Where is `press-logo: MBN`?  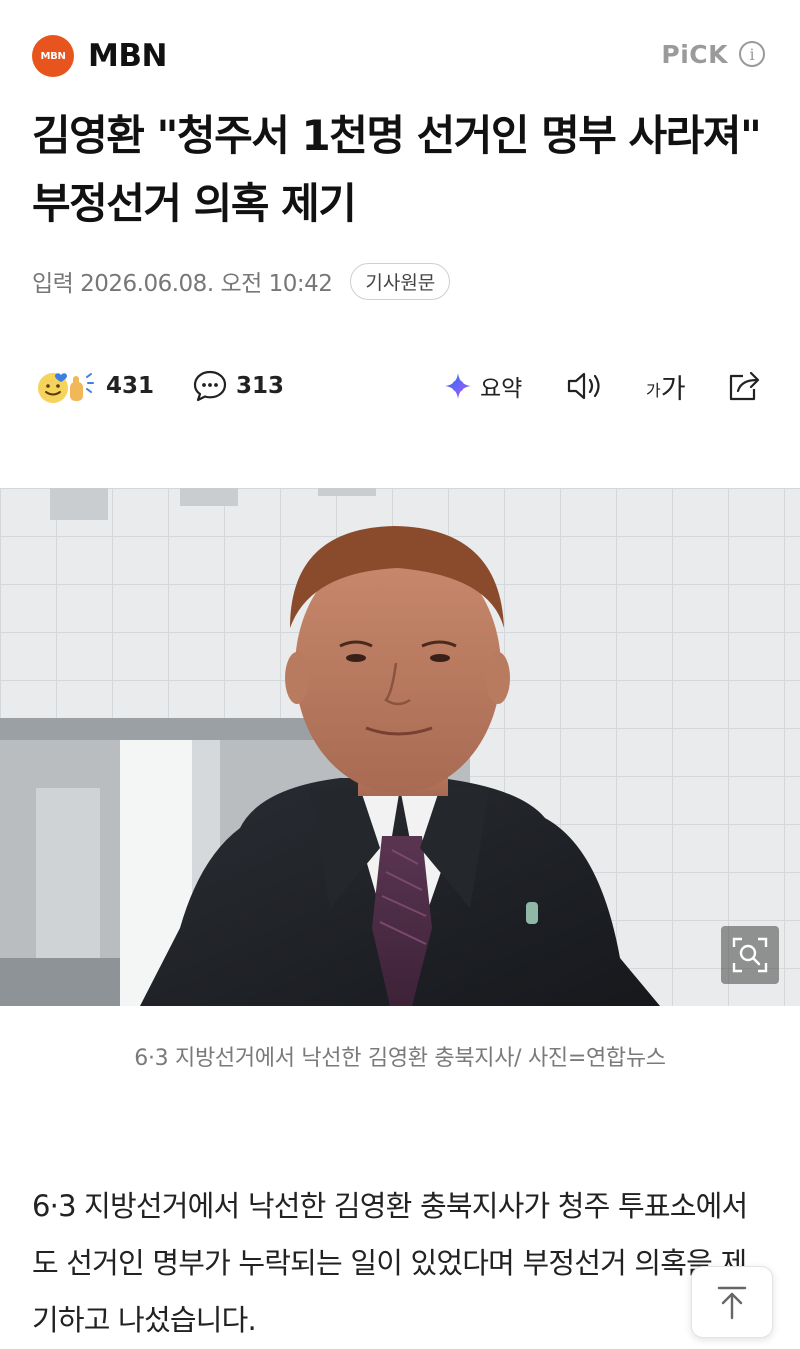
press-logo: MBN is located at coordinates (53, 56).